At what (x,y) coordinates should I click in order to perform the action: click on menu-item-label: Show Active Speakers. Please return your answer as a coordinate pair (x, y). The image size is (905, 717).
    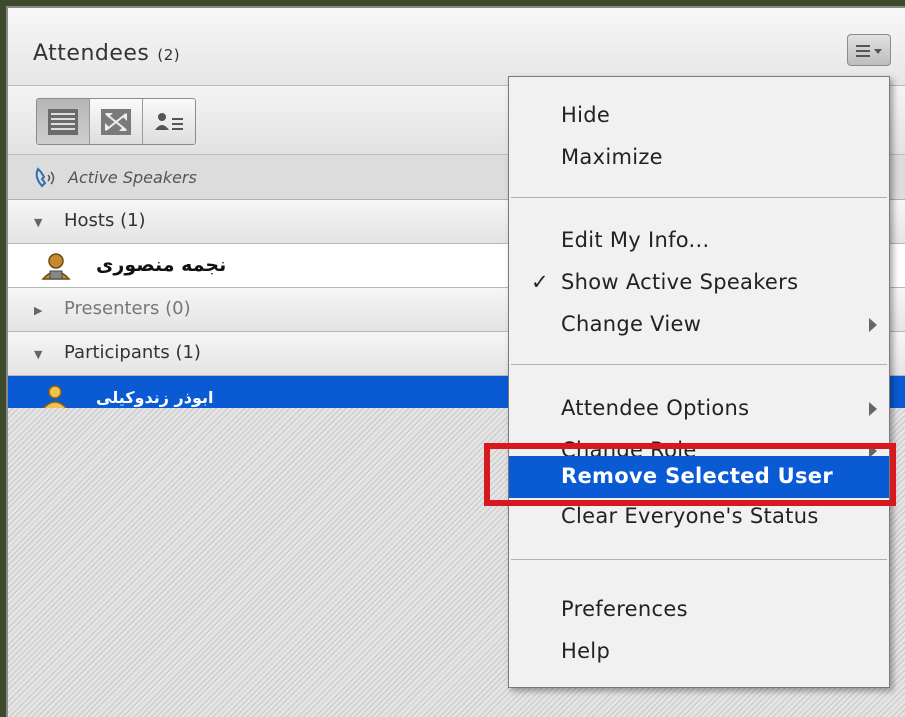
    Looking at the image, I should click on (680, 282).